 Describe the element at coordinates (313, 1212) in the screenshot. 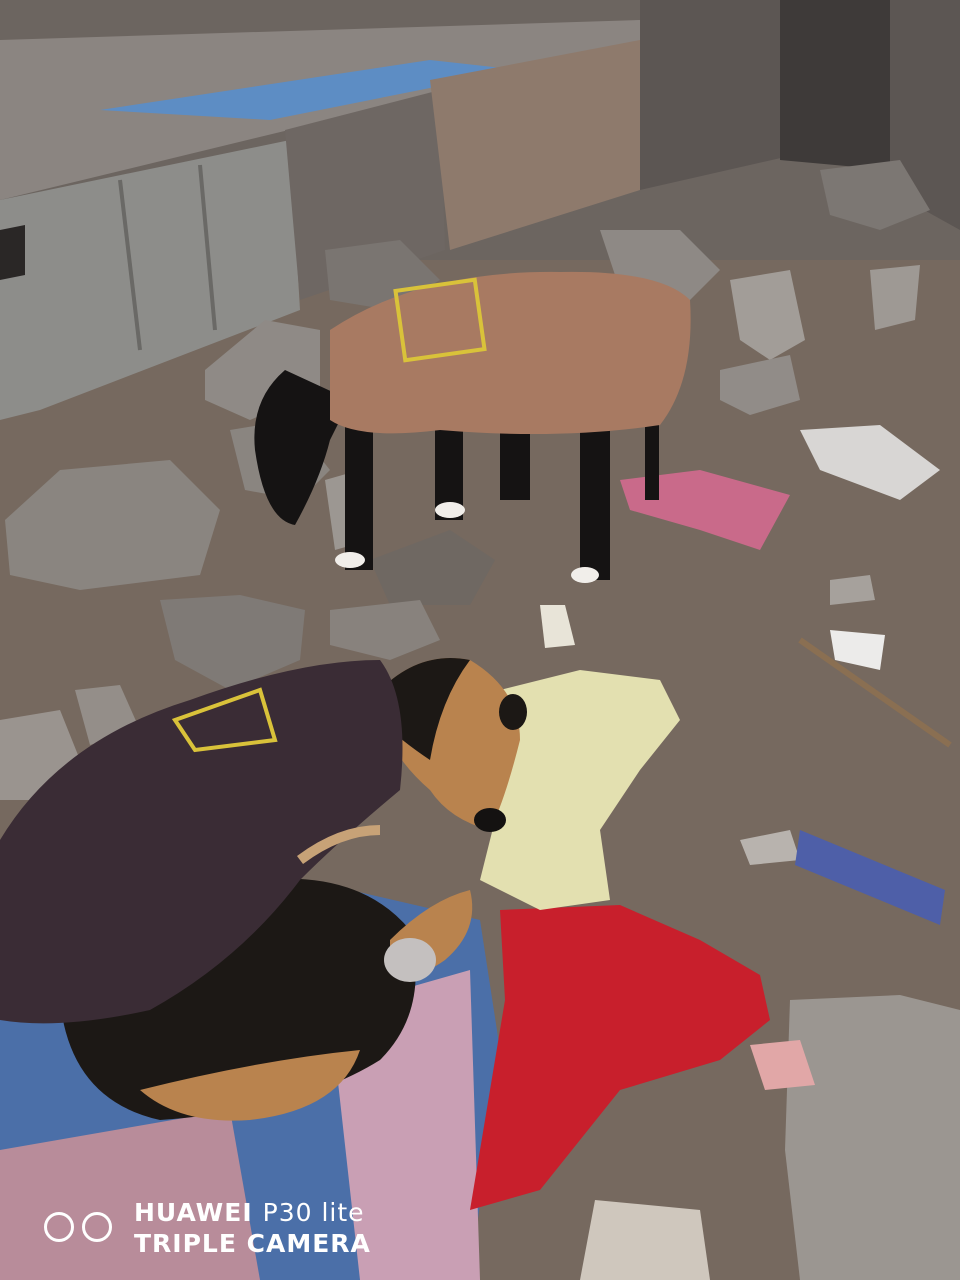

I see `watermark-model: P30 lite` at that location.